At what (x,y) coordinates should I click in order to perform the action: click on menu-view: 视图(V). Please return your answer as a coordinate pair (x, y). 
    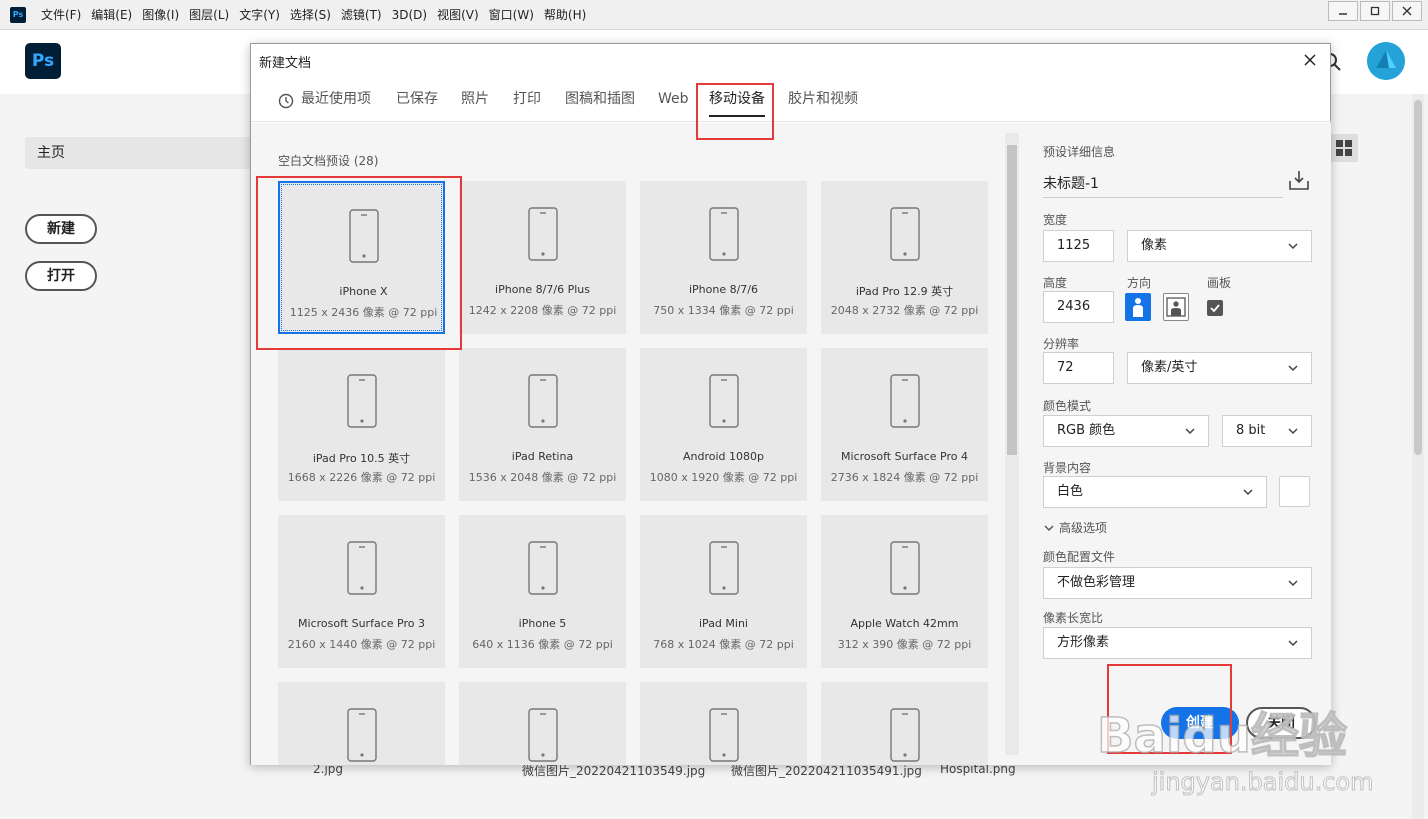
    Looking at the image, I should click on (458, 15).